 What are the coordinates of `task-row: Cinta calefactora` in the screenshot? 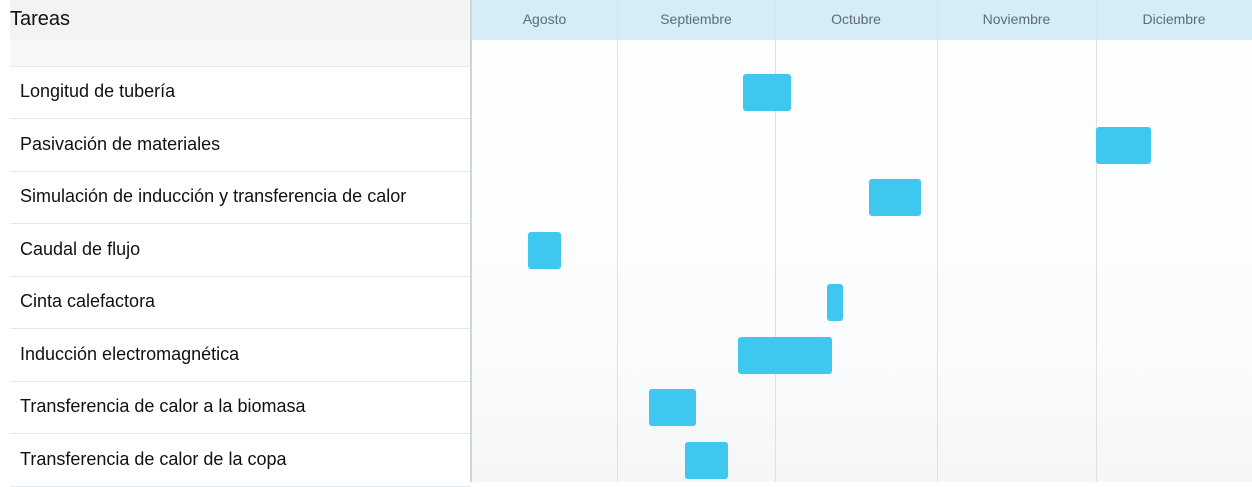 It's located at (240, 303).